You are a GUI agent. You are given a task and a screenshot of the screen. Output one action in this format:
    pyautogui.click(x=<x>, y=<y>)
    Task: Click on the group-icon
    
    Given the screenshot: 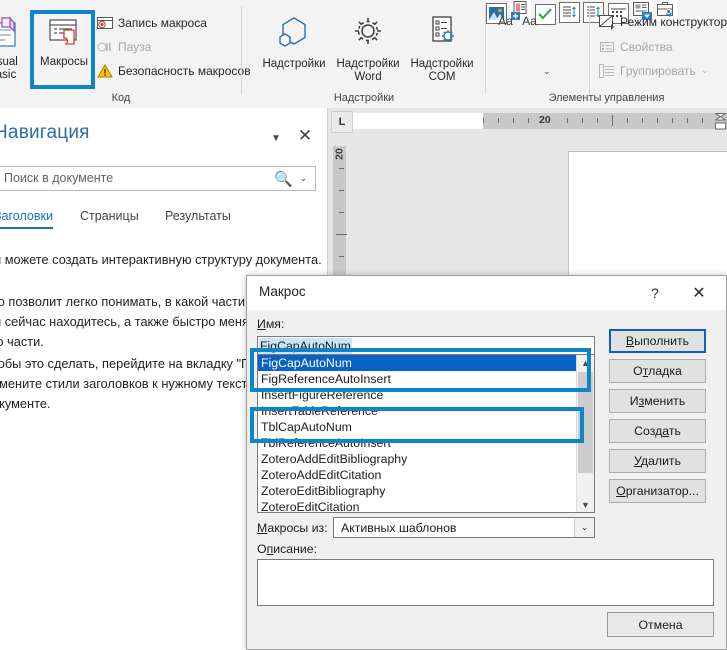 What is the action you would take?
    pyautogui.click(x=606, y=70)
    